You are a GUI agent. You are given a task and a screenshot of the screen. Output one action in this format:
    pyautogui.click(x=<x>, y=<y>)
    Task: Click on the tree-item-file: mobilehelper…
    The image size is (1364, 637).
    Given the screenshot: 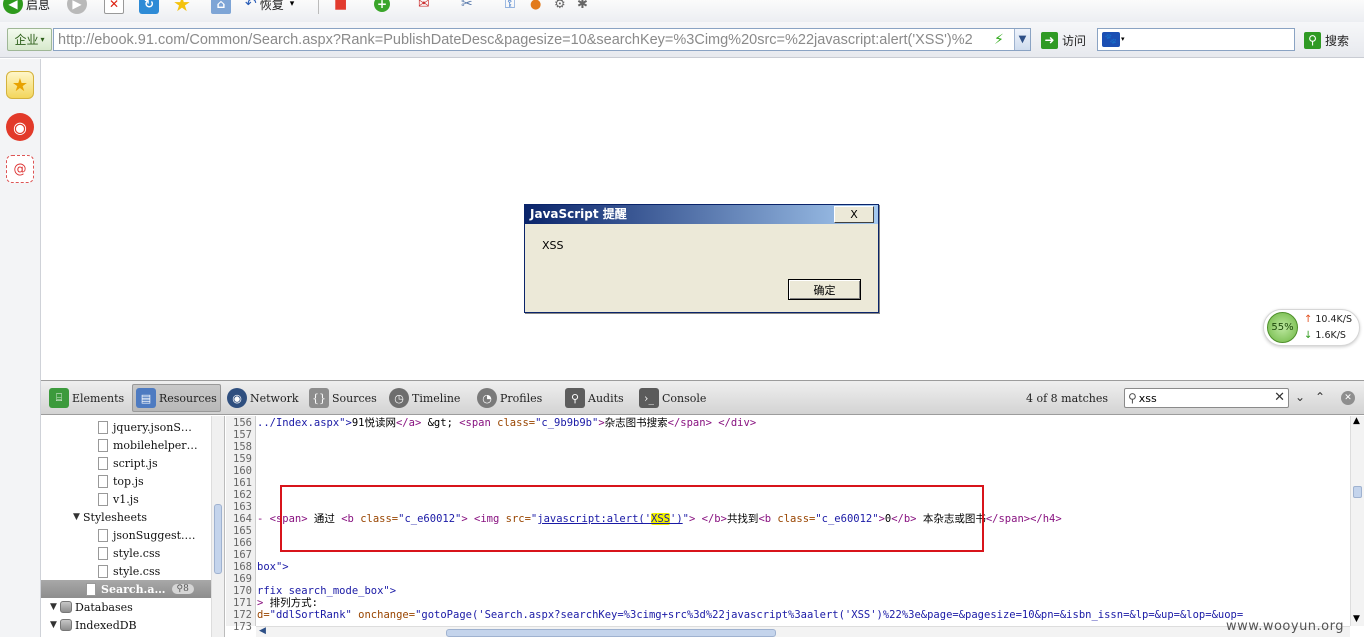 What is the action you would take?
    pyautogui.click(x=126, y=445)
    